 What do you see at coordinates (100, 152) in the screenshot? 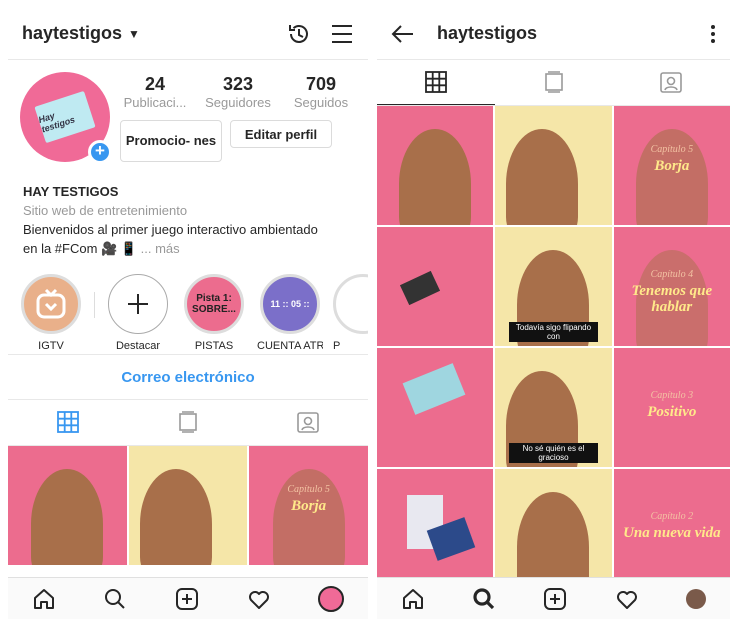
I see `add-story-icon: +` at bounding box center [100, 152].